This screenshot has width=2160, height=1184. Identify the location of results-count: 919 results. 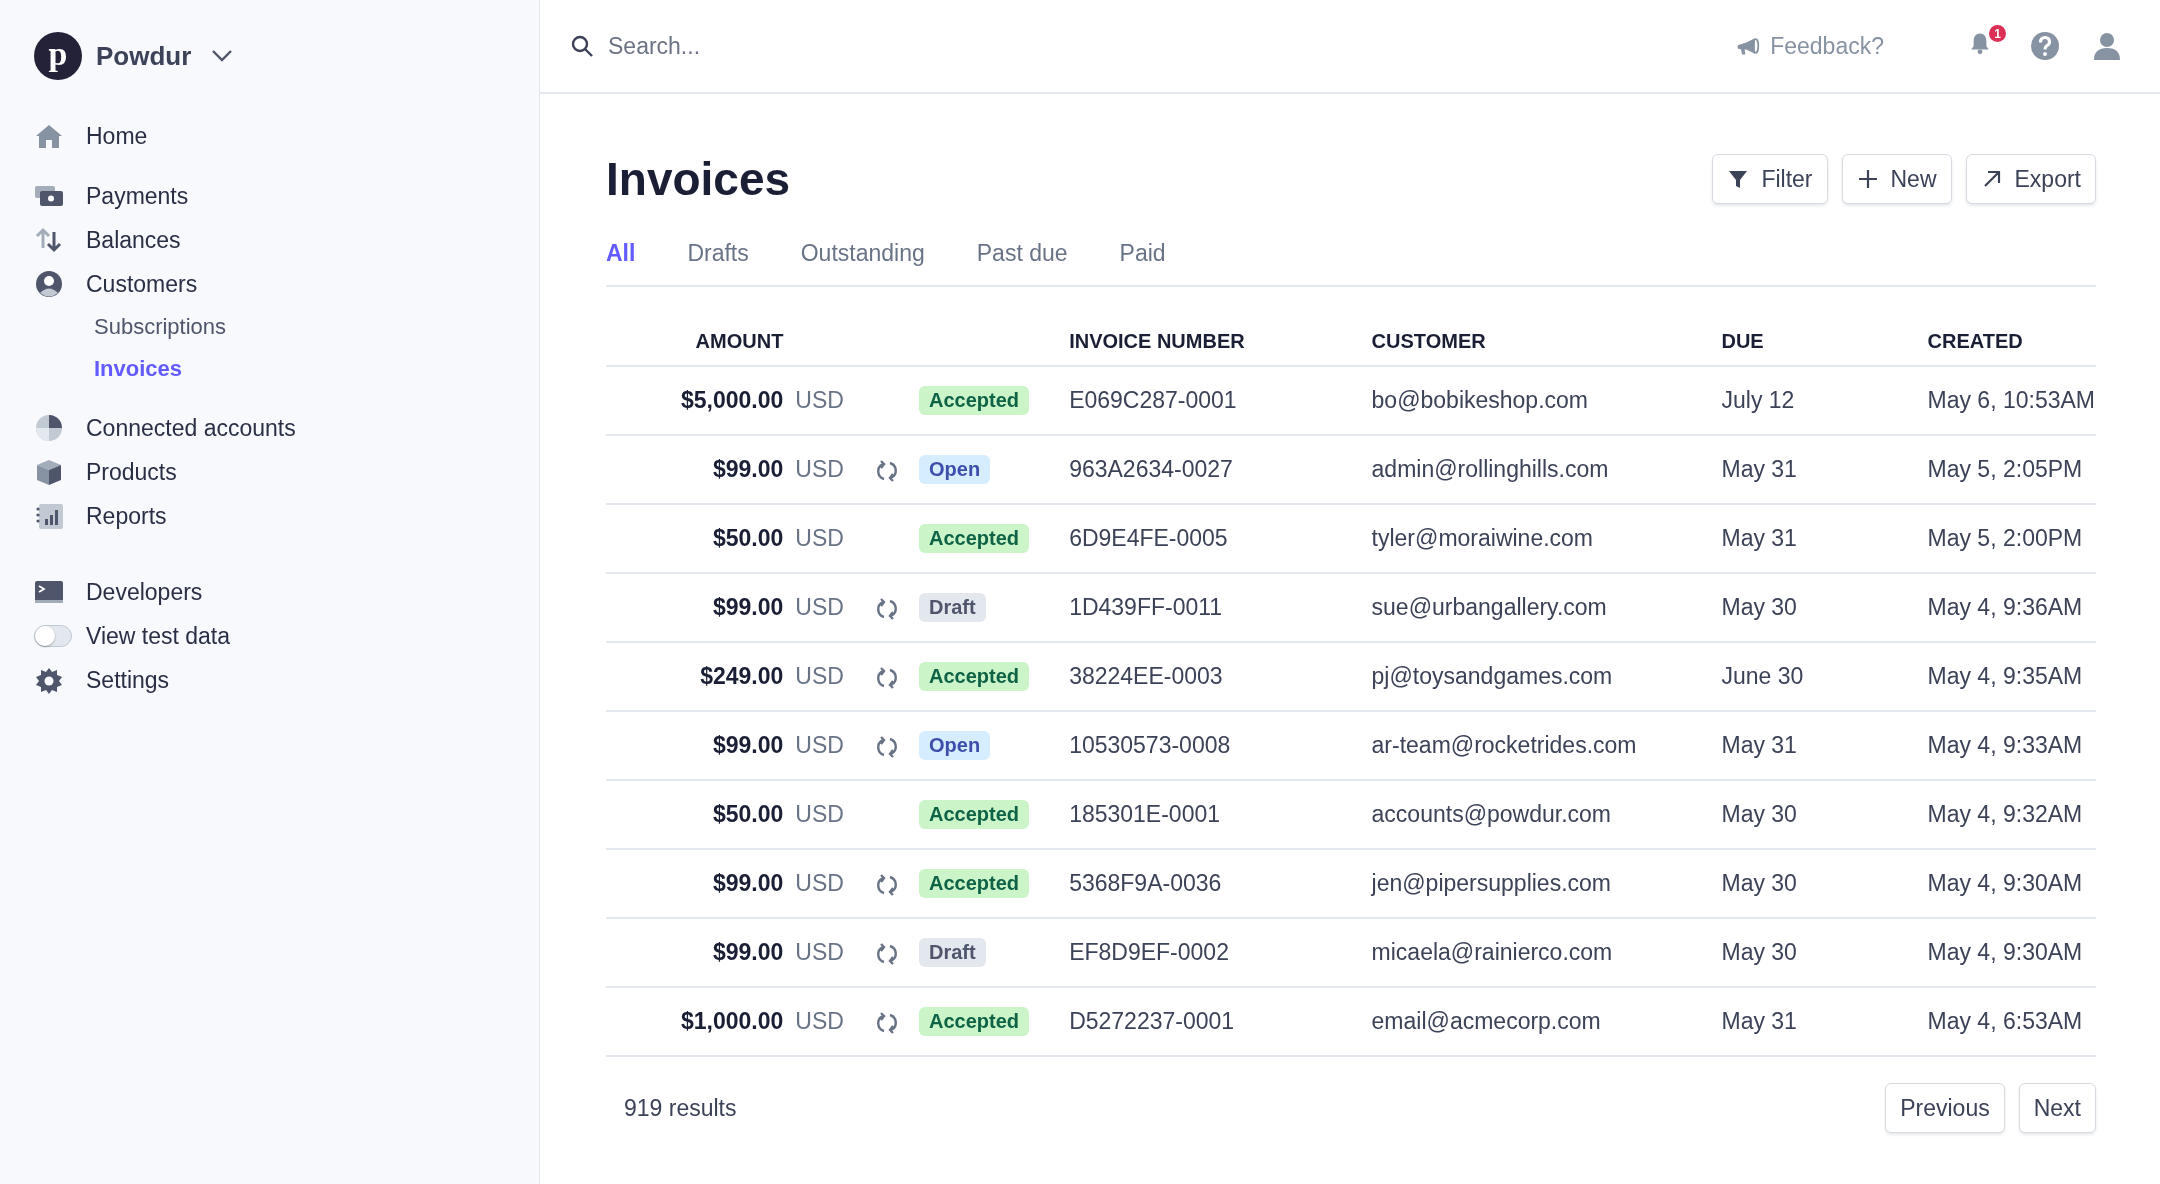
(680, 1108).